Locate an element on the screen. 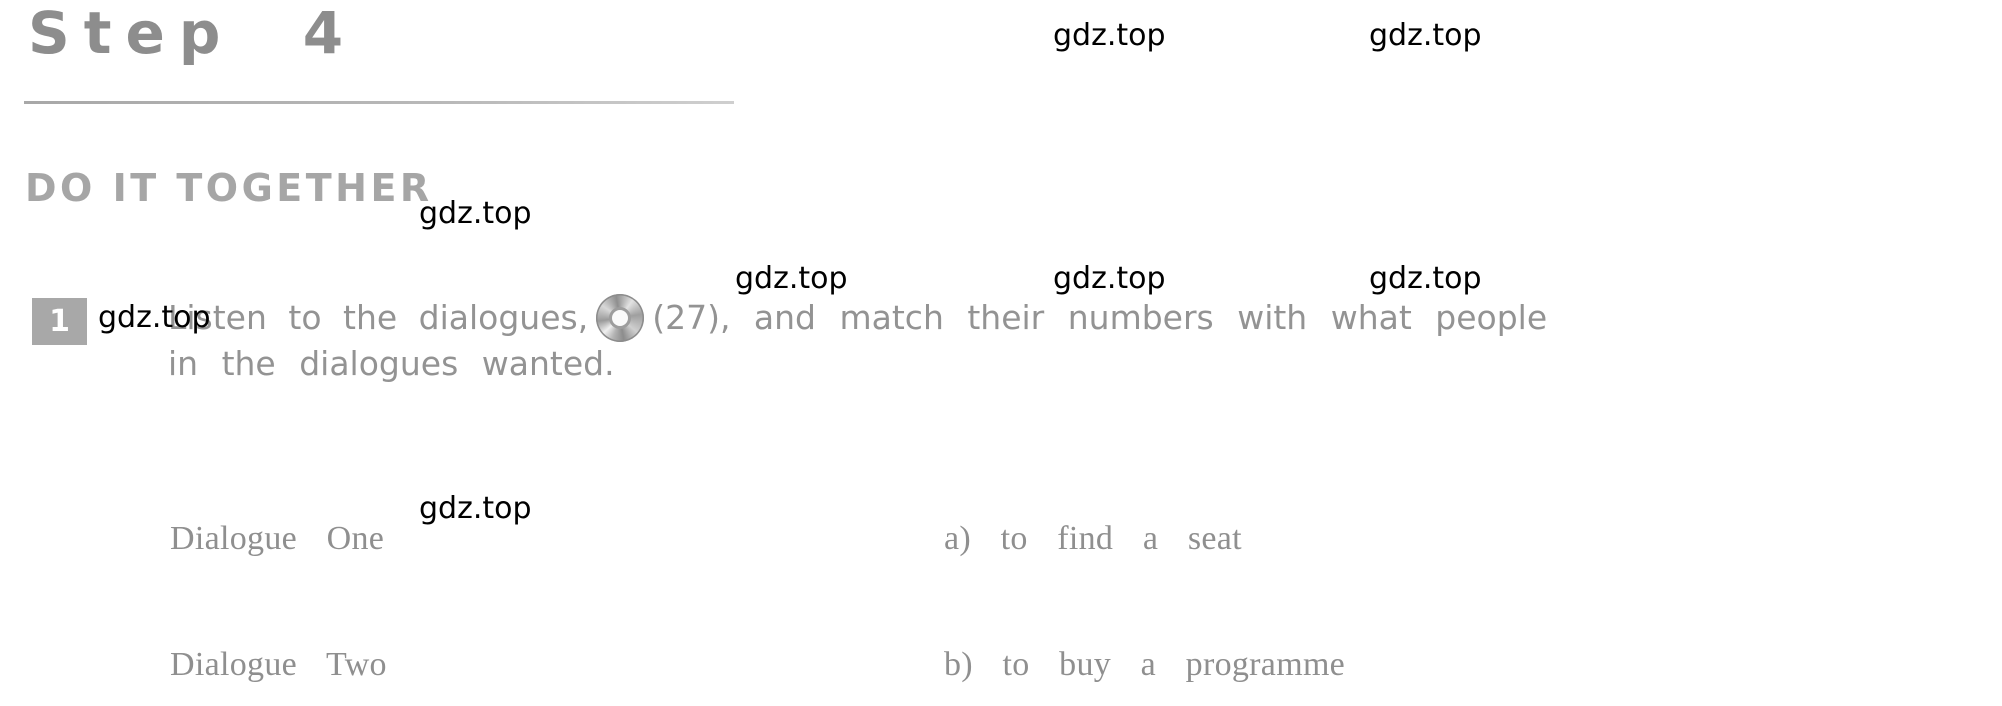 This screenshot has width=2002, height=706. section-heading: DO IT TOGETHER is located at coordinates (229, 188).